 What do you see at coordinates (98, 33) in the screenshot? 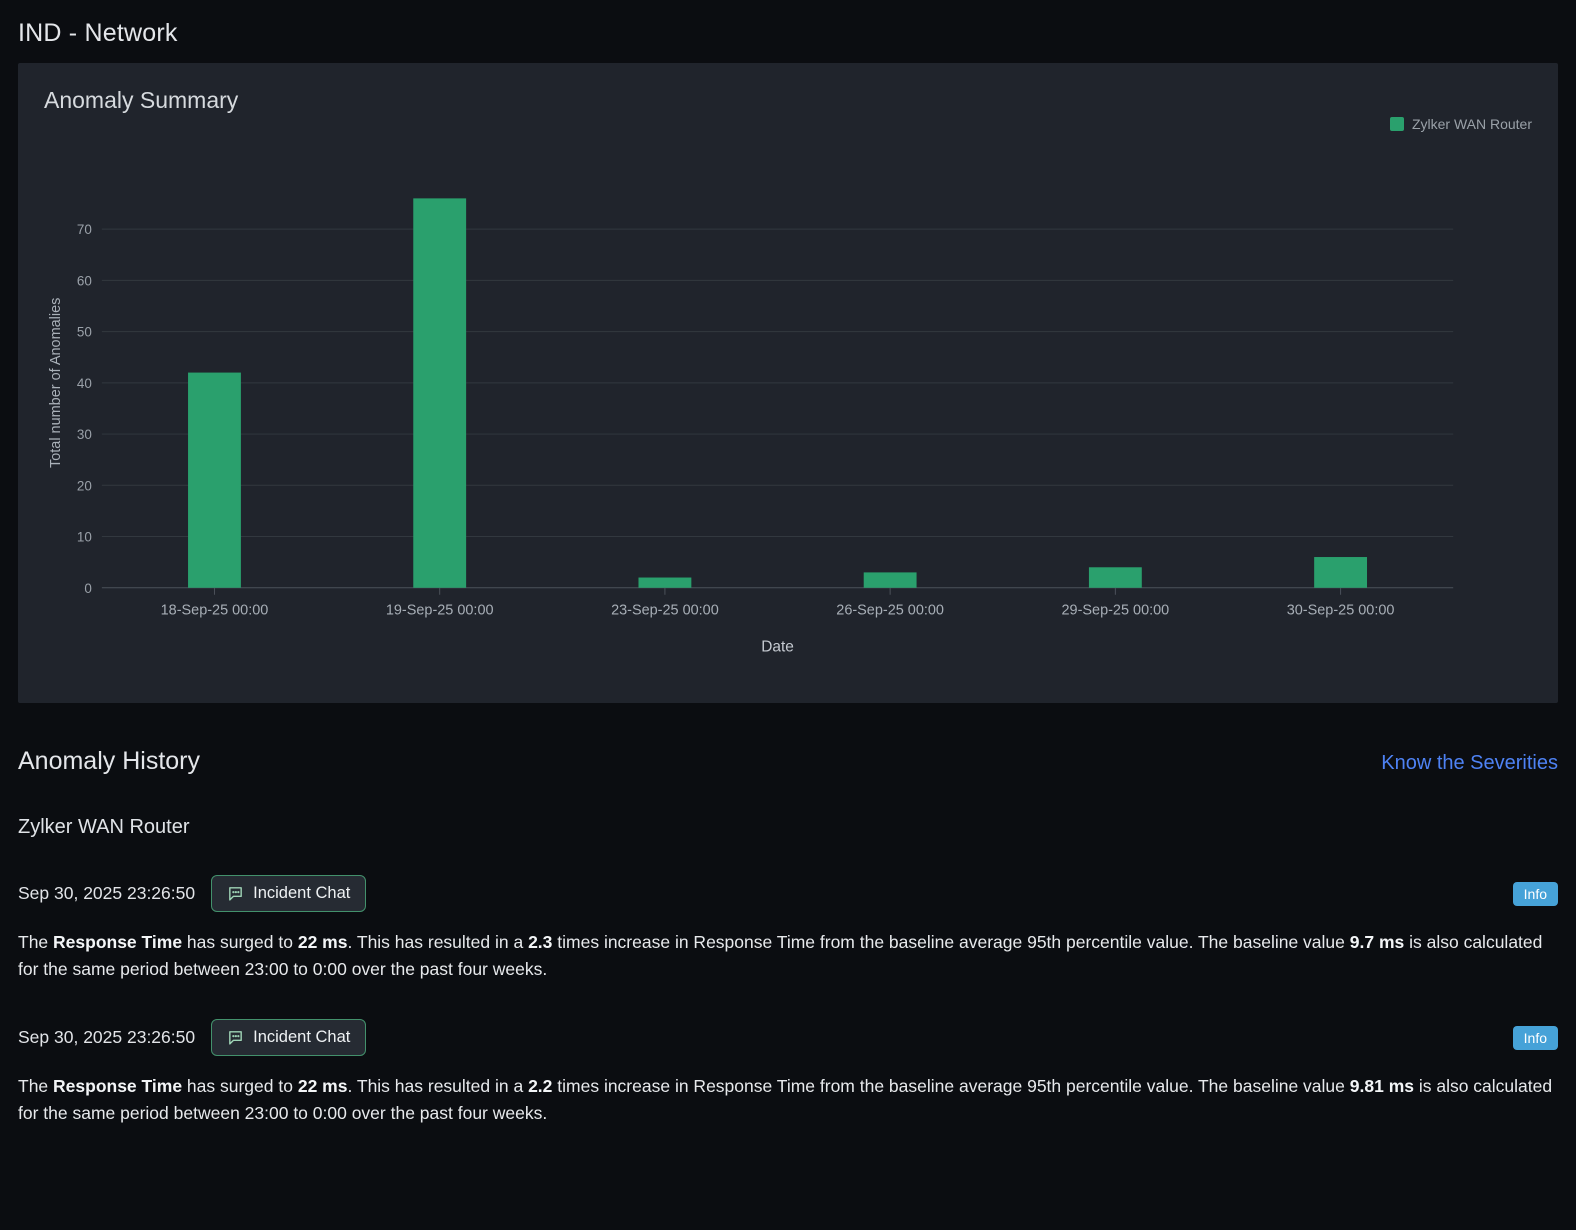
I see `page-title: IND - Network` at bounding box center [98, 33].